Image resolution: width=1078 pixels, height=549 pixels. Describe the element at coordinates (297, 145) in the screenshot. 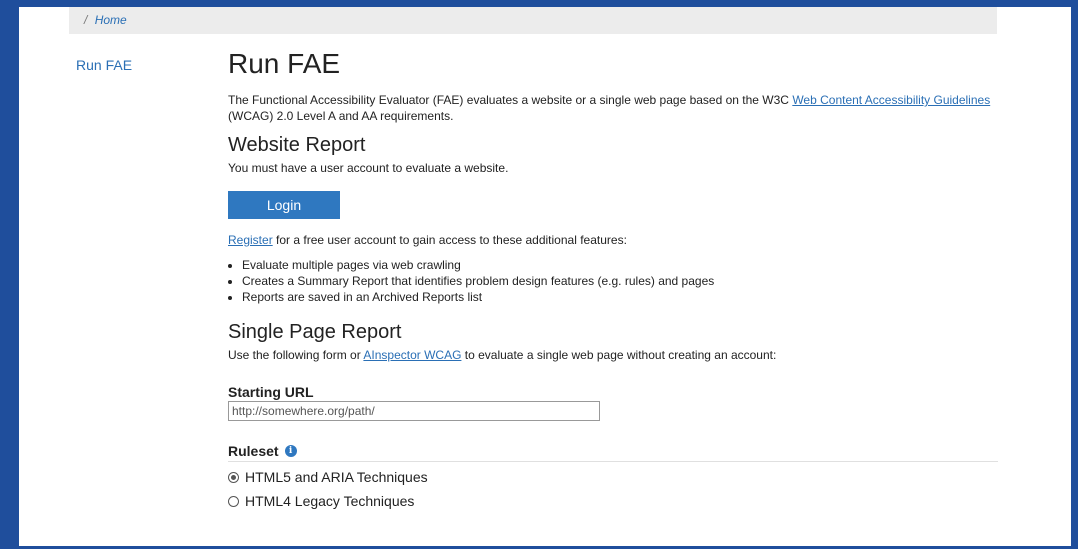

I see `website-report-heading: Website Report` at that location.